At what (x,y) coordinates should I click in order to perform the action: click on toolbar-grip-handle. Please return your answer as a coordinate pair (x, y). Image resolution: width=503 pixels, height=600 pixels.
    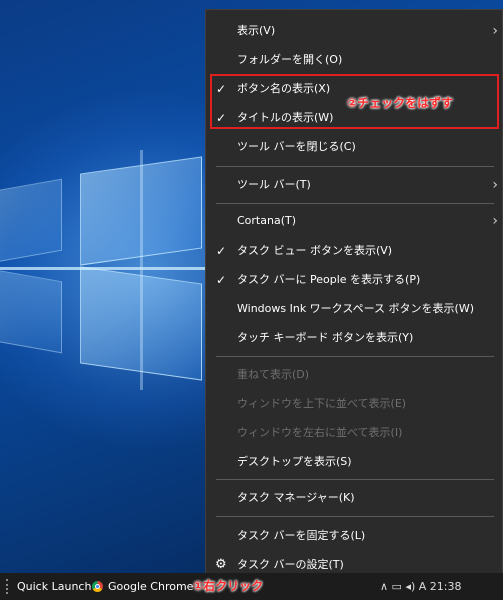
    Looking at the image, I should click on (8, 586).